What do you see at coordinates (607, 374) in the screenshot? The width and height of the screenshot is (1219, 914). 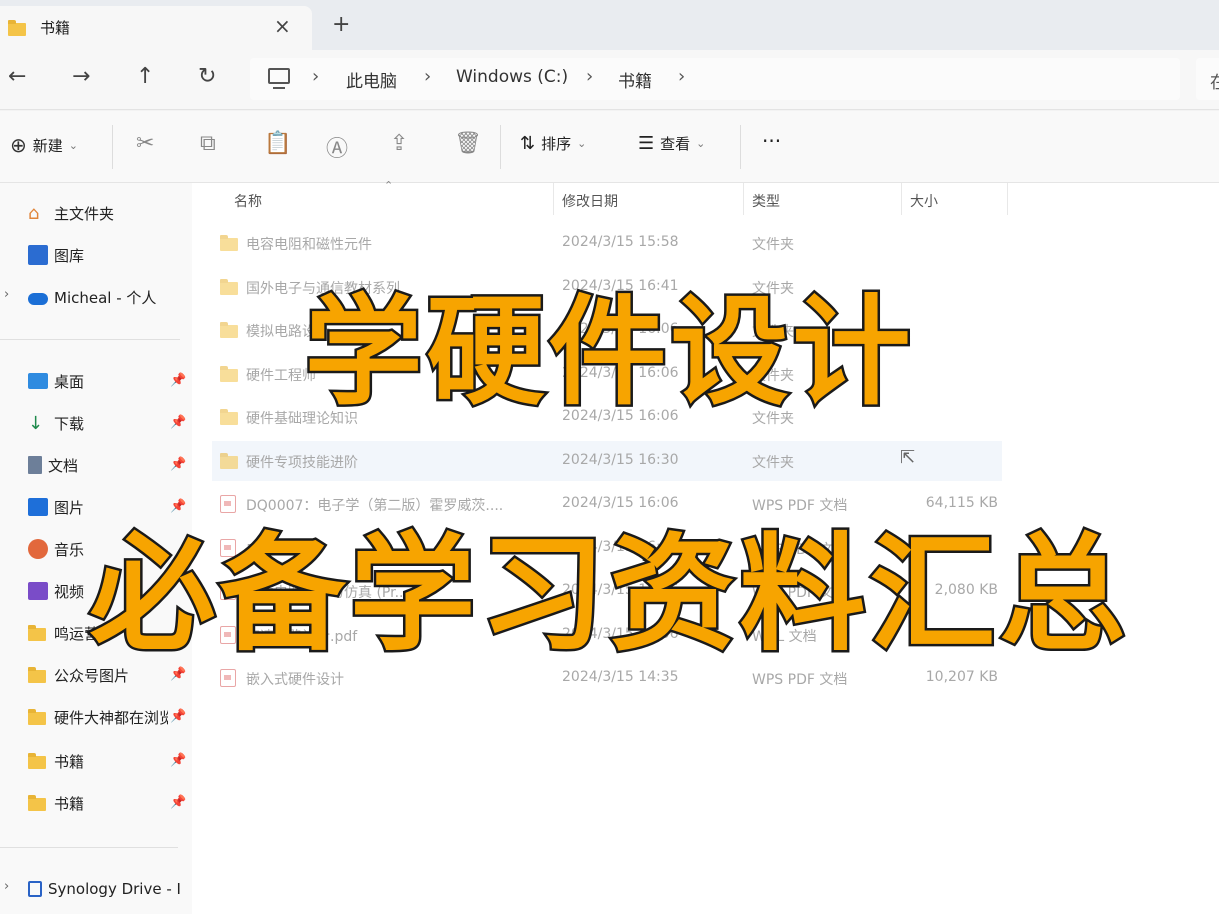 I see `file-row: 硬件工程师 2024/3/15 16:06 文件夹` at bounding box center [607, 374].